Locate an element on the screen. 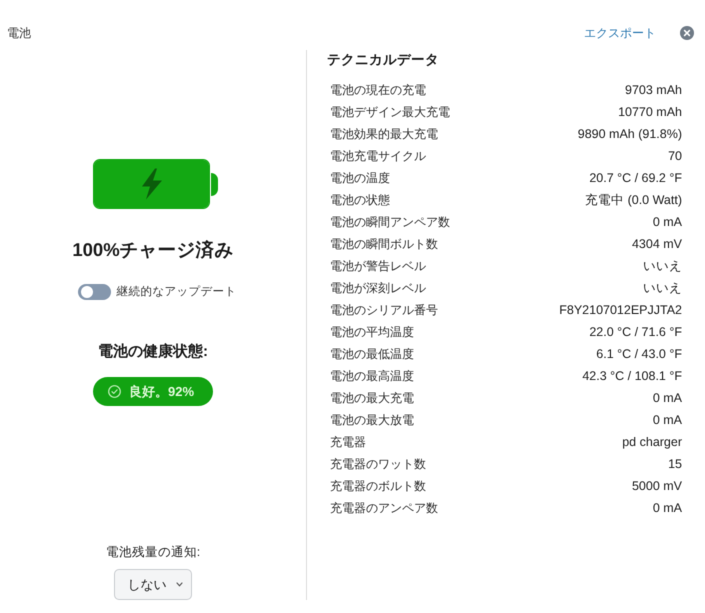 Image resolution: width=705 pixels, height=613 pixels. data-label: 電池の状態 is located at coordinates (360, 200).